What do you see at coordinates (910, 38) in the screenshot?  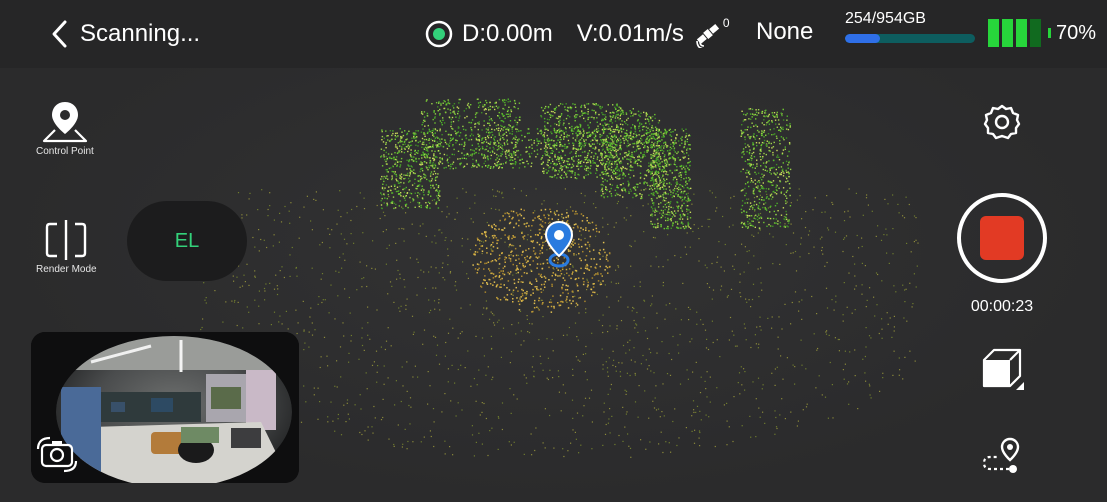 I see `storage-bar` at bounding box center [910, 38].